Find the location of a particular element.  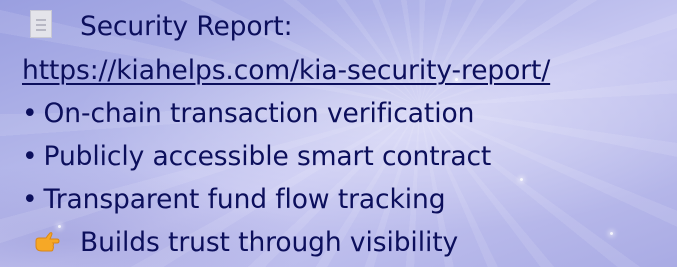

closing-text: Builds trust through visibility is located at coordinates (269, 242).